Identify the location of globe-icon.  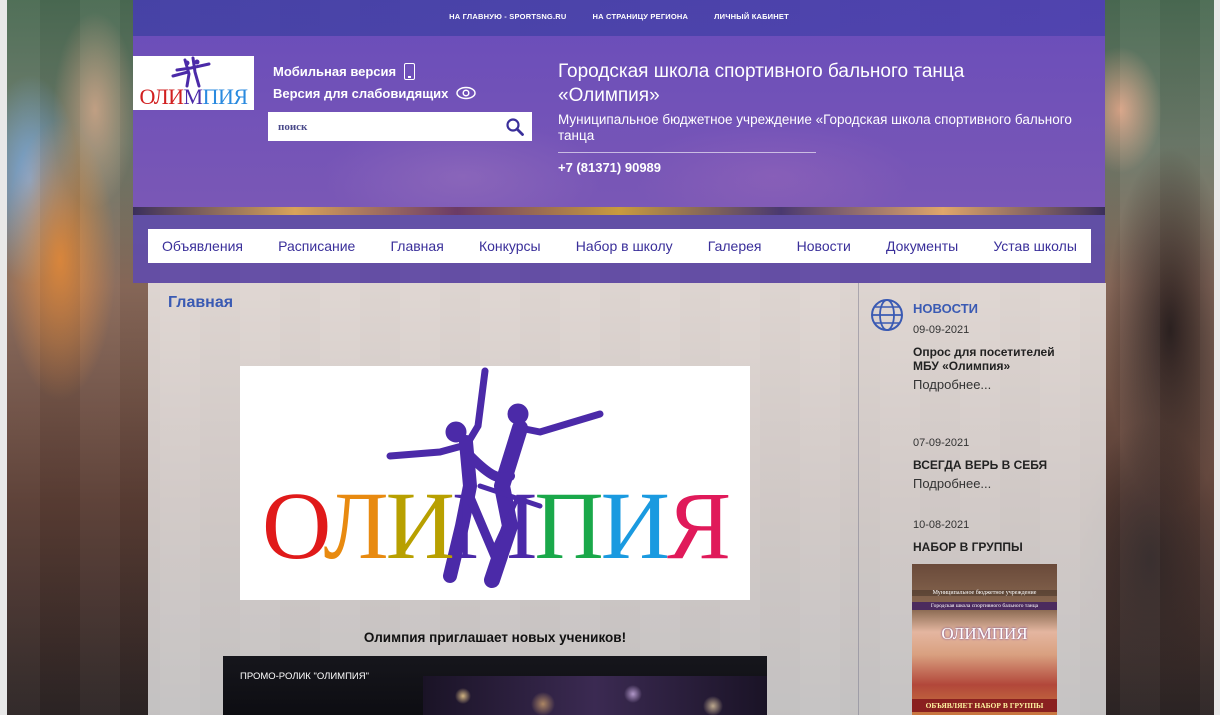
(887, 315).